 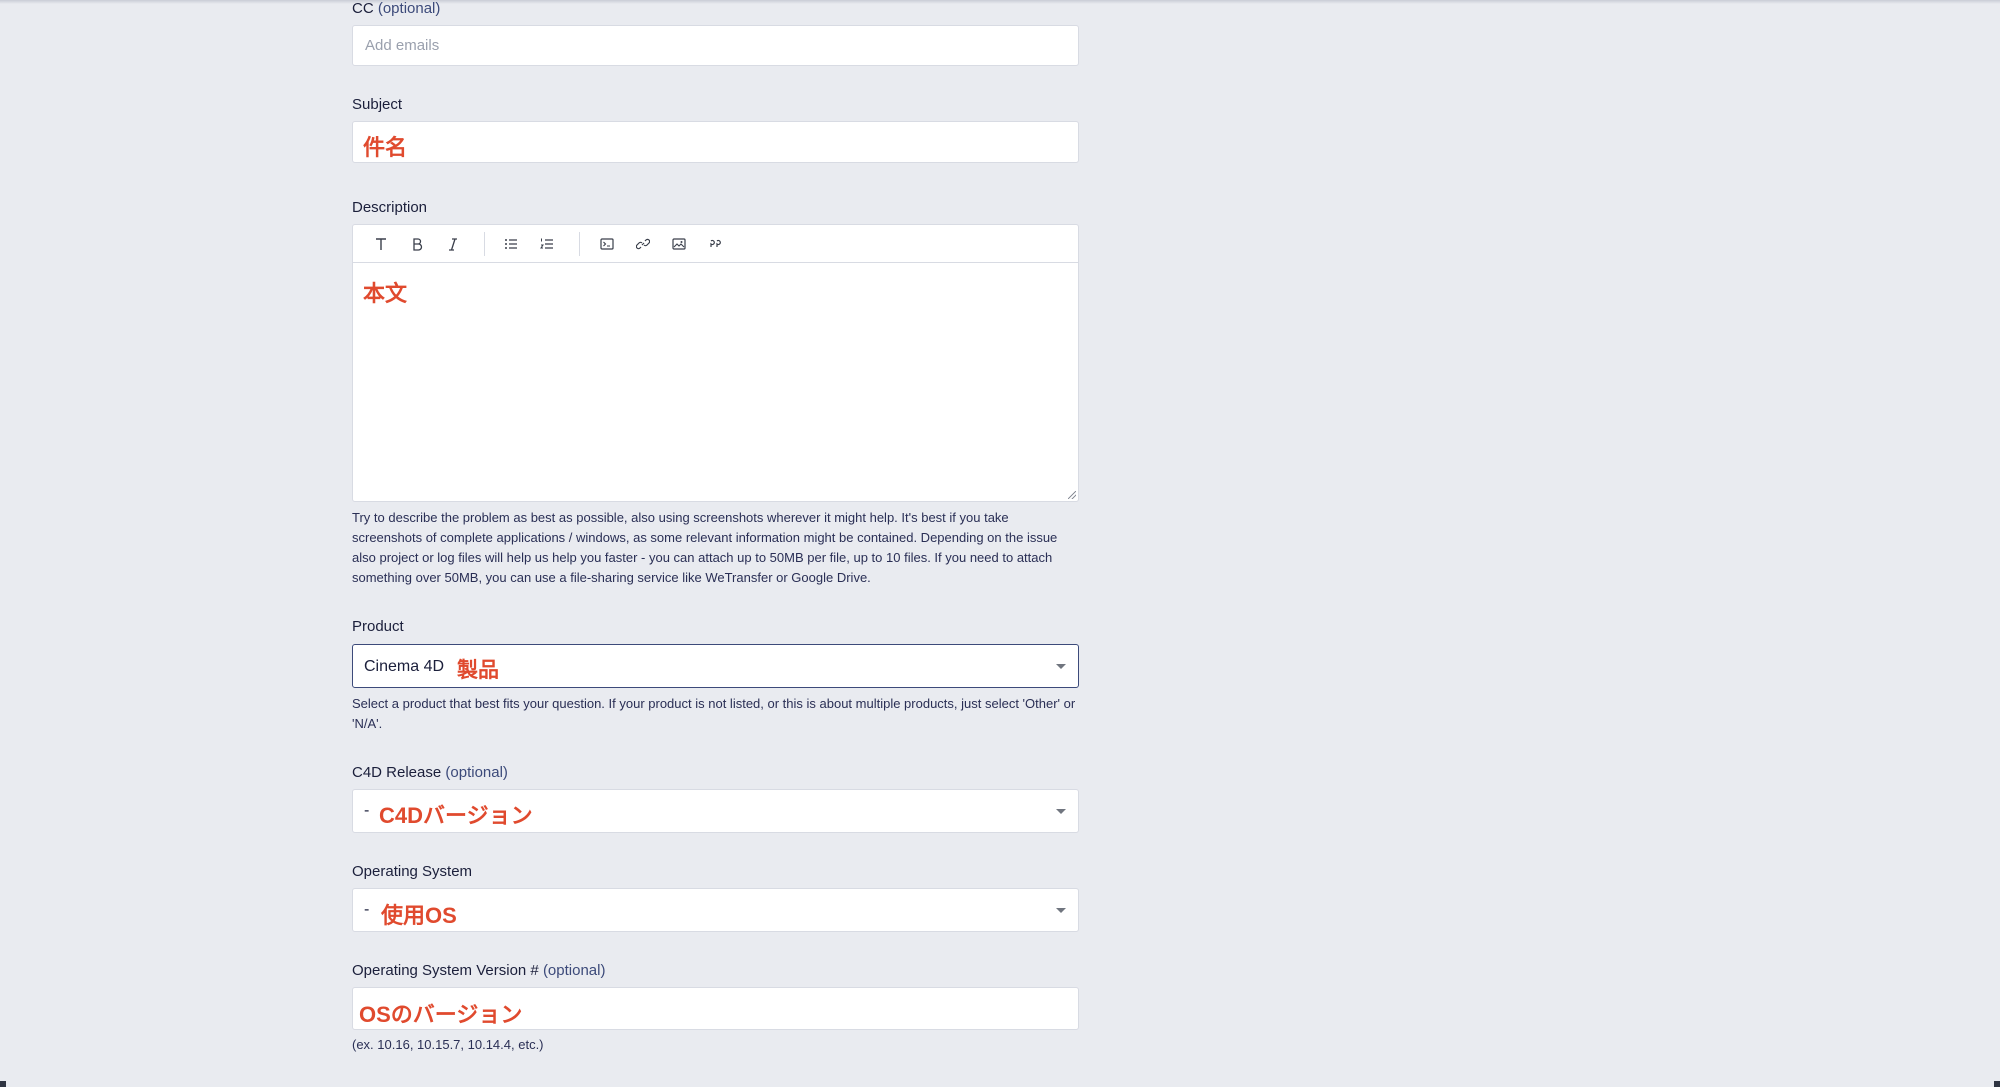 I want to click on os-label: Operating System, so click(x=412, y=871).